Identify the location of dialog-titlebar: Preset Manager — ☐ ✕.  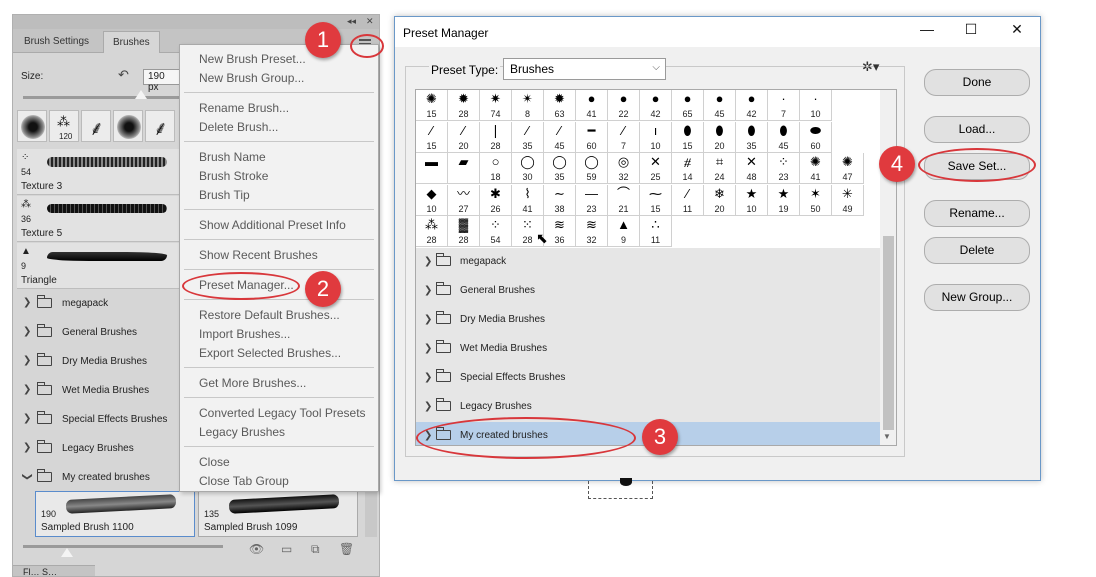
(717, 32).